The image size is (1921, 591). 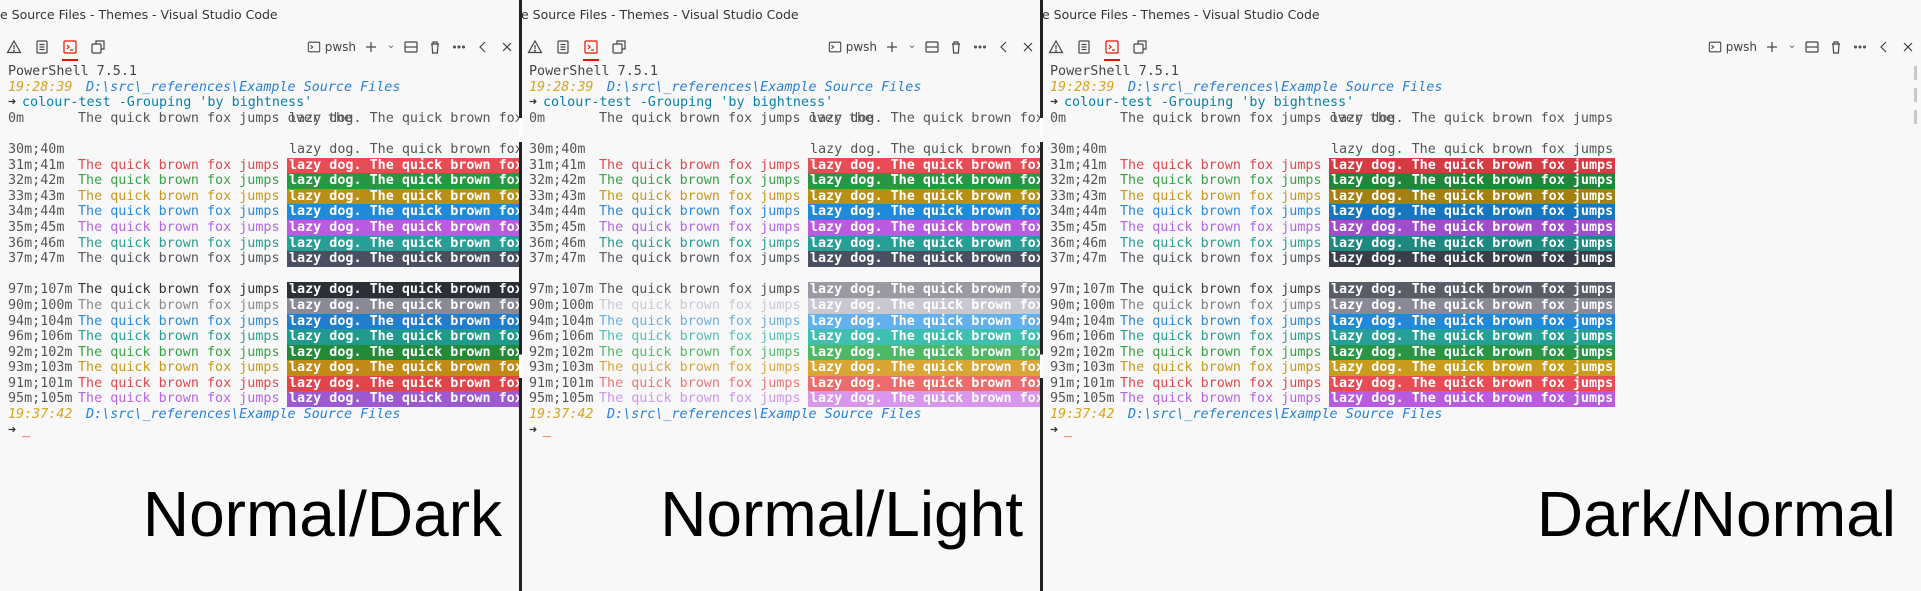 I want to click on color-code-label: 96m;106m, so click(x=561, y=337).